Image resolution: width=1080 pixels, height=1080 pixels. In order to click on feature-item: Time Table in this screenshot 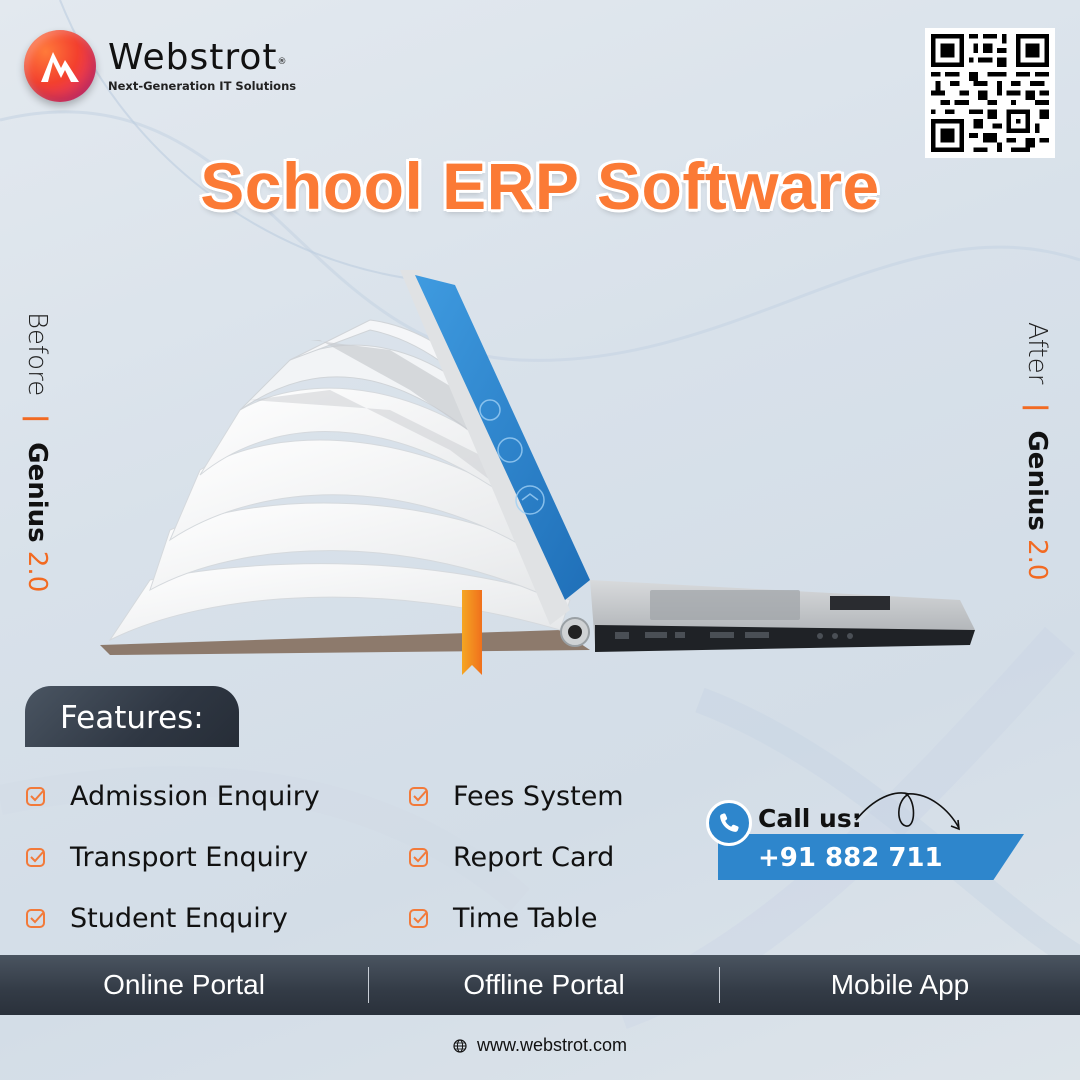, I will do `click(516, 918)`.